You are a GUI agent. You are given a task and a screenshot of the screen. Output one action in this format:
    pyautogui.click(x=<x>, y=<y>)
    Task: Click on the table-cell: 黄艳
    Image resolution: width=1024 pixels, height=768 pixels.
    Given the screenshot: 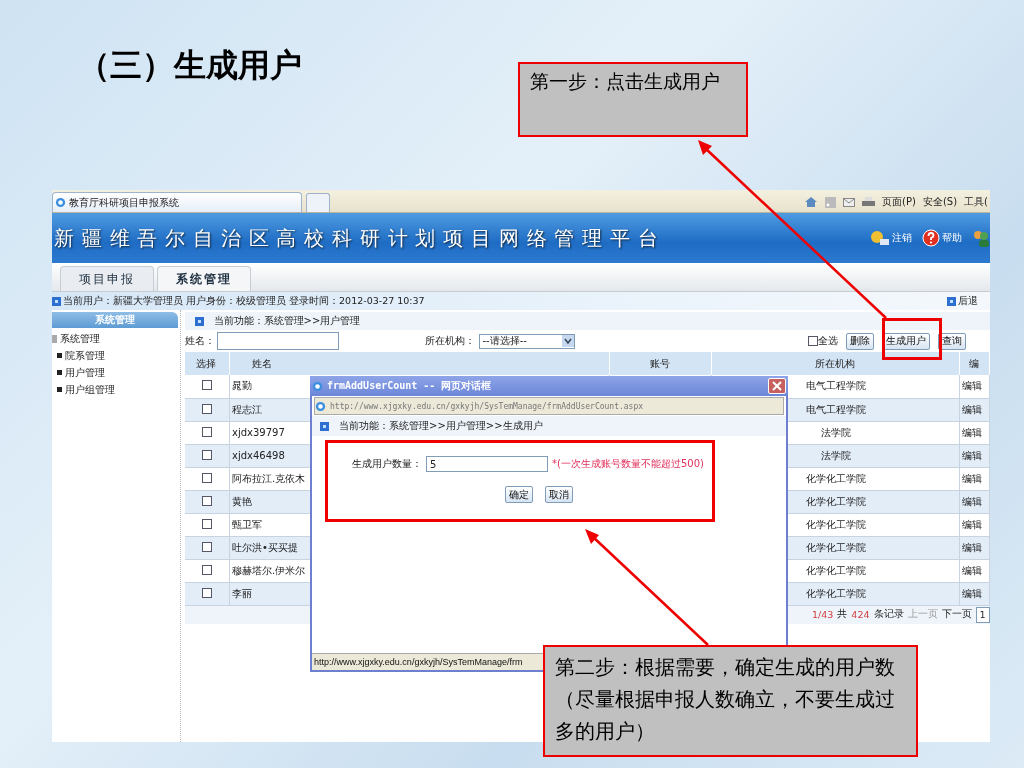 What is the action you would take?
    pyautogui.click(x=242, y=501)
    